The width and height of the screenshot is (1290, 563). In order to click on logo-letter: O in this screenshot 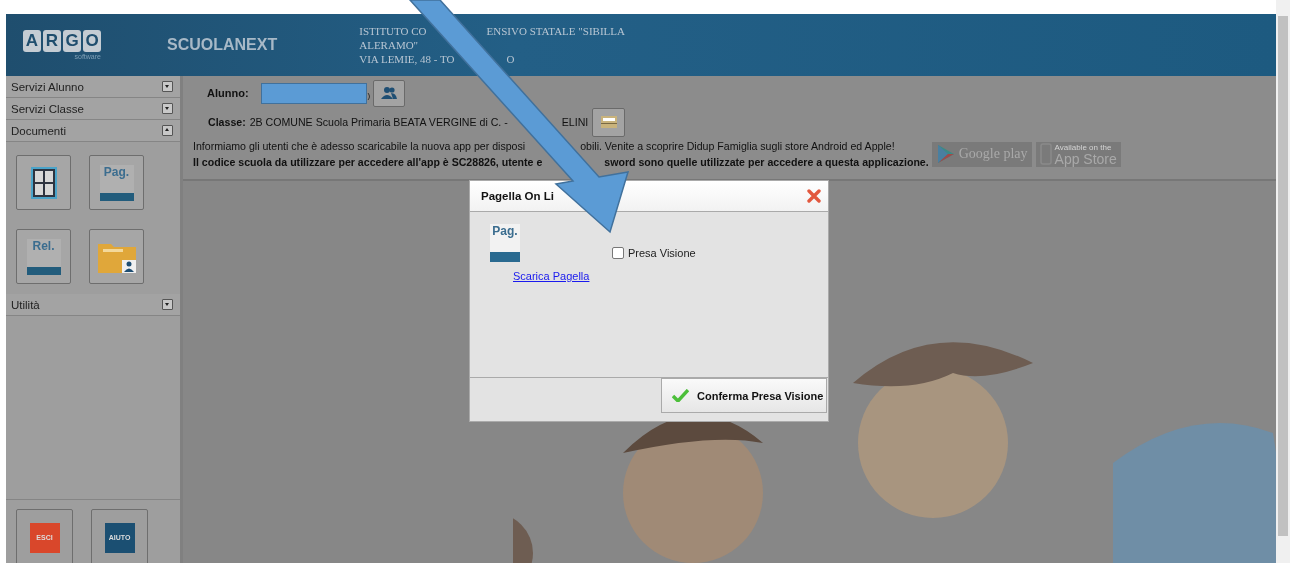, I will do `click(92, 41)`.